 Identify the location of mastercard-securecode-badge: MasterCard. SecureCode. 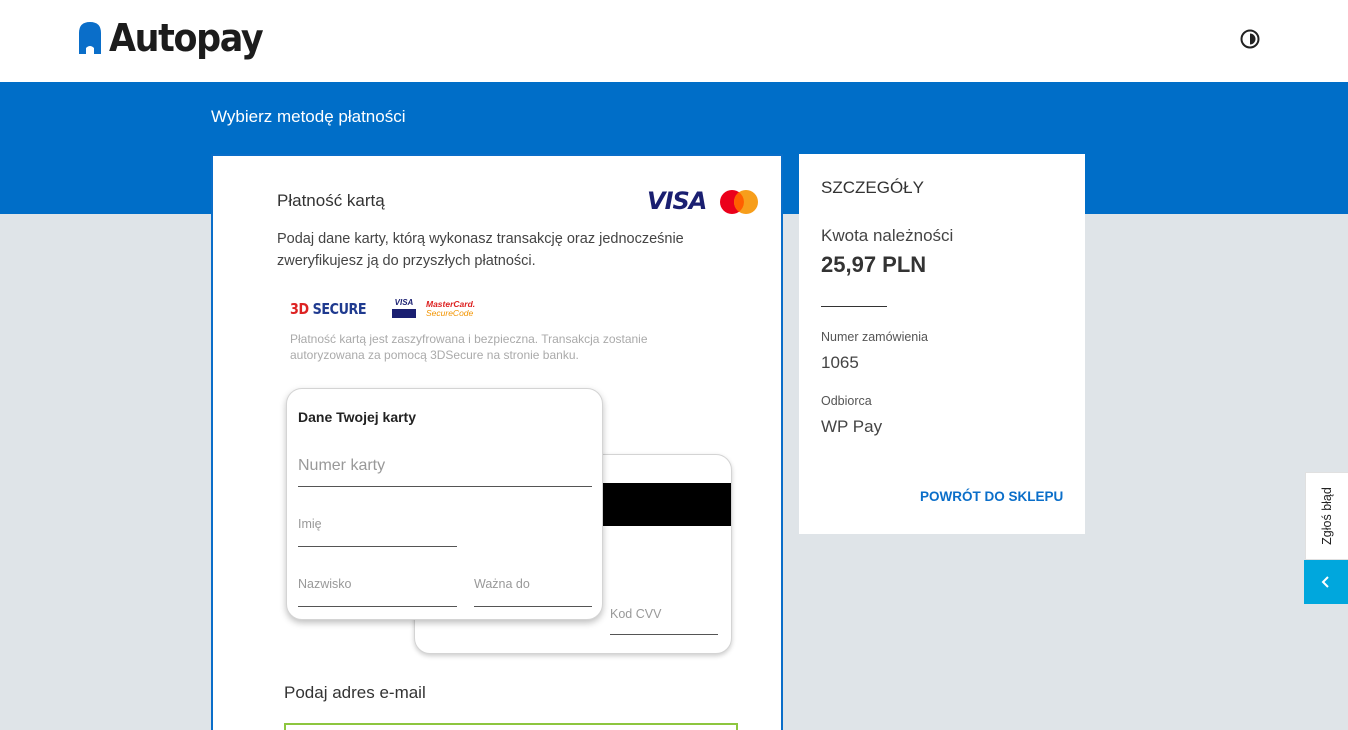
(451, 308).